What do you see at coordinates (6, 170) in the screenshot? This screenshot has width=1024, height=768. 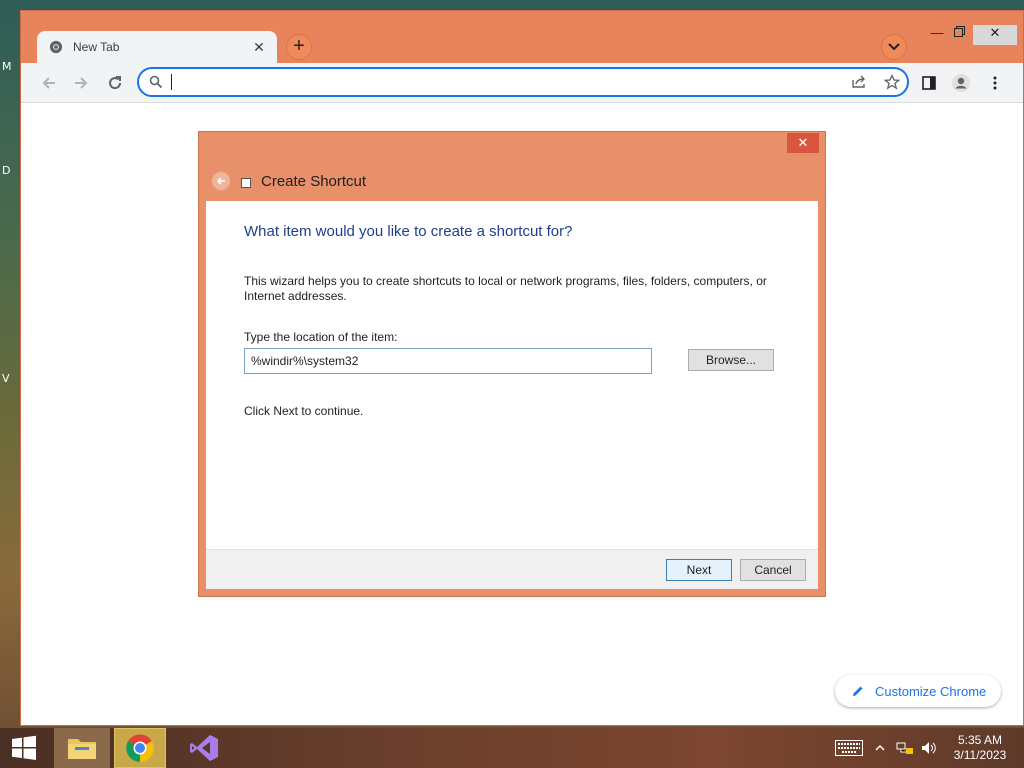 I see `desktop-icon-label: D` at bounding box center [6, 170].